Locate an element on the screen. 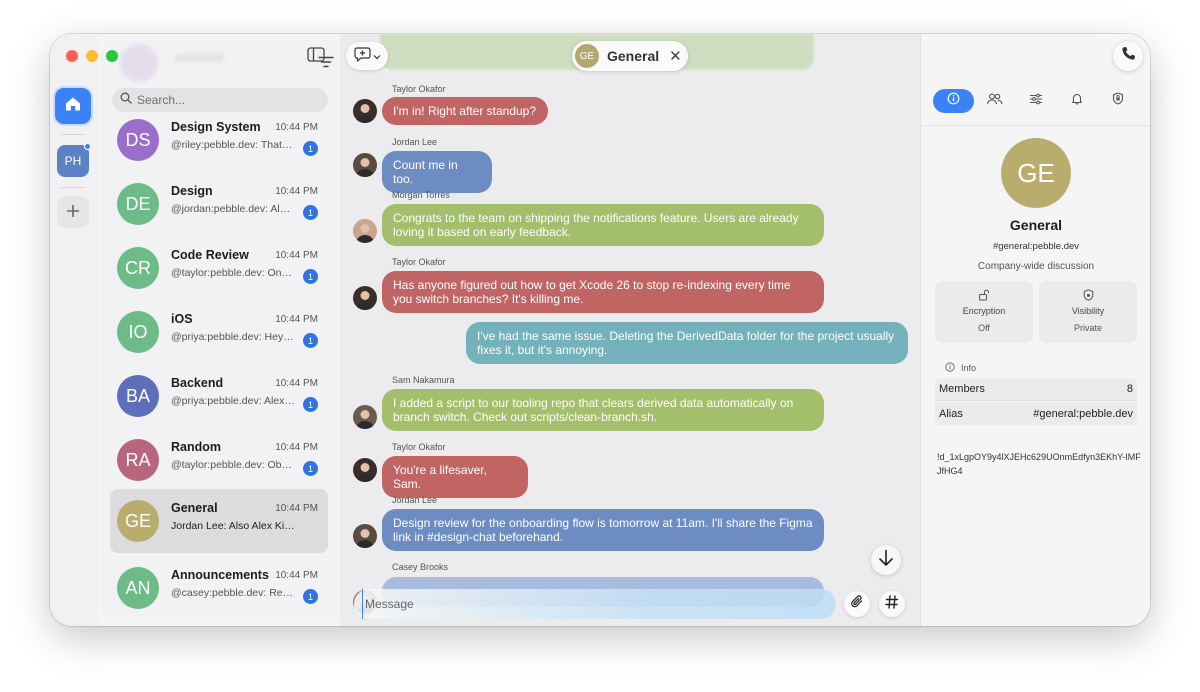 The width and height of the screenshot is (1200, 692). sidebar-toggle-icon is located at coordinates (316, 57).